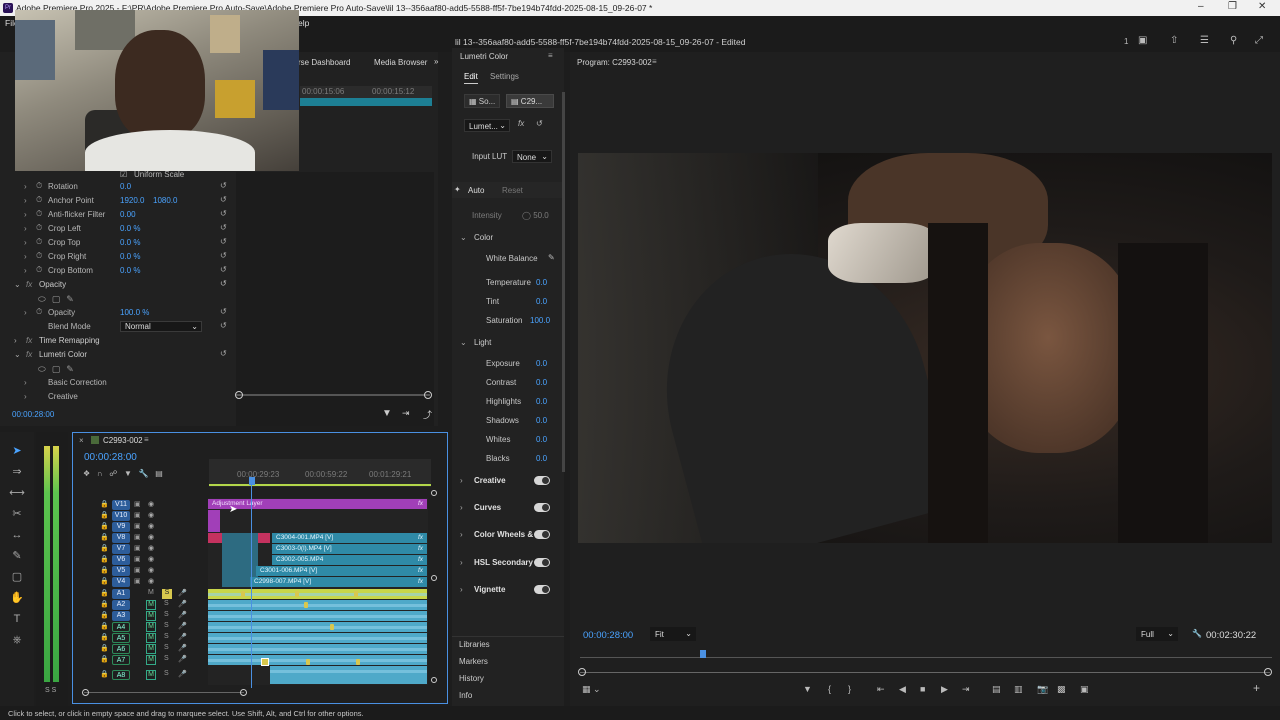 The width and height of the screenshot is (1280, 720). Describe the element at coordinates (317, 504) in the screenshot. I see `adjustment-layer-clip: Adjustment Layer fx` at that location.